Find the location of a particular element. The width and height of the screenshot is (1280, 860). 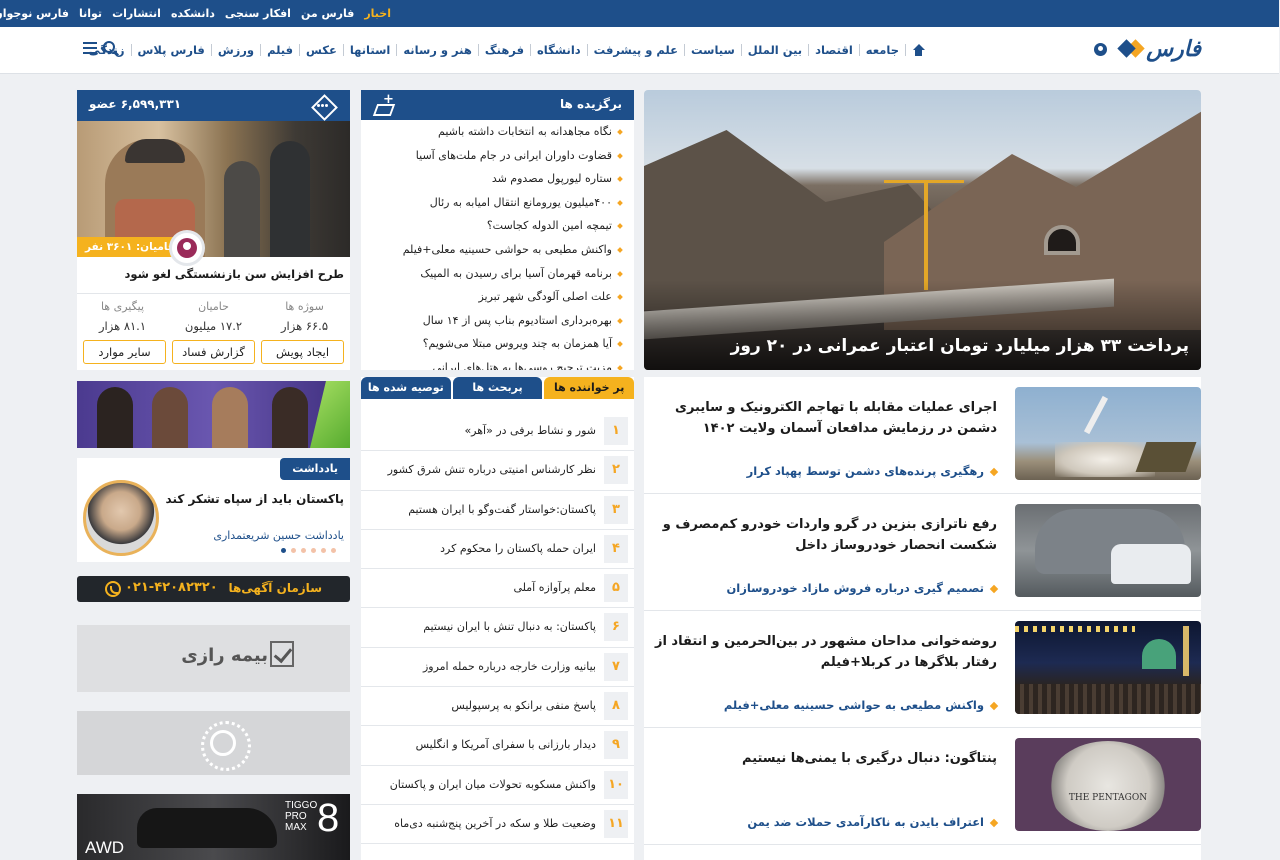

news-related-link: واکنش مطیعی به حواشی حسینیه معلی+فیلم is located at coordinates (861, 705).